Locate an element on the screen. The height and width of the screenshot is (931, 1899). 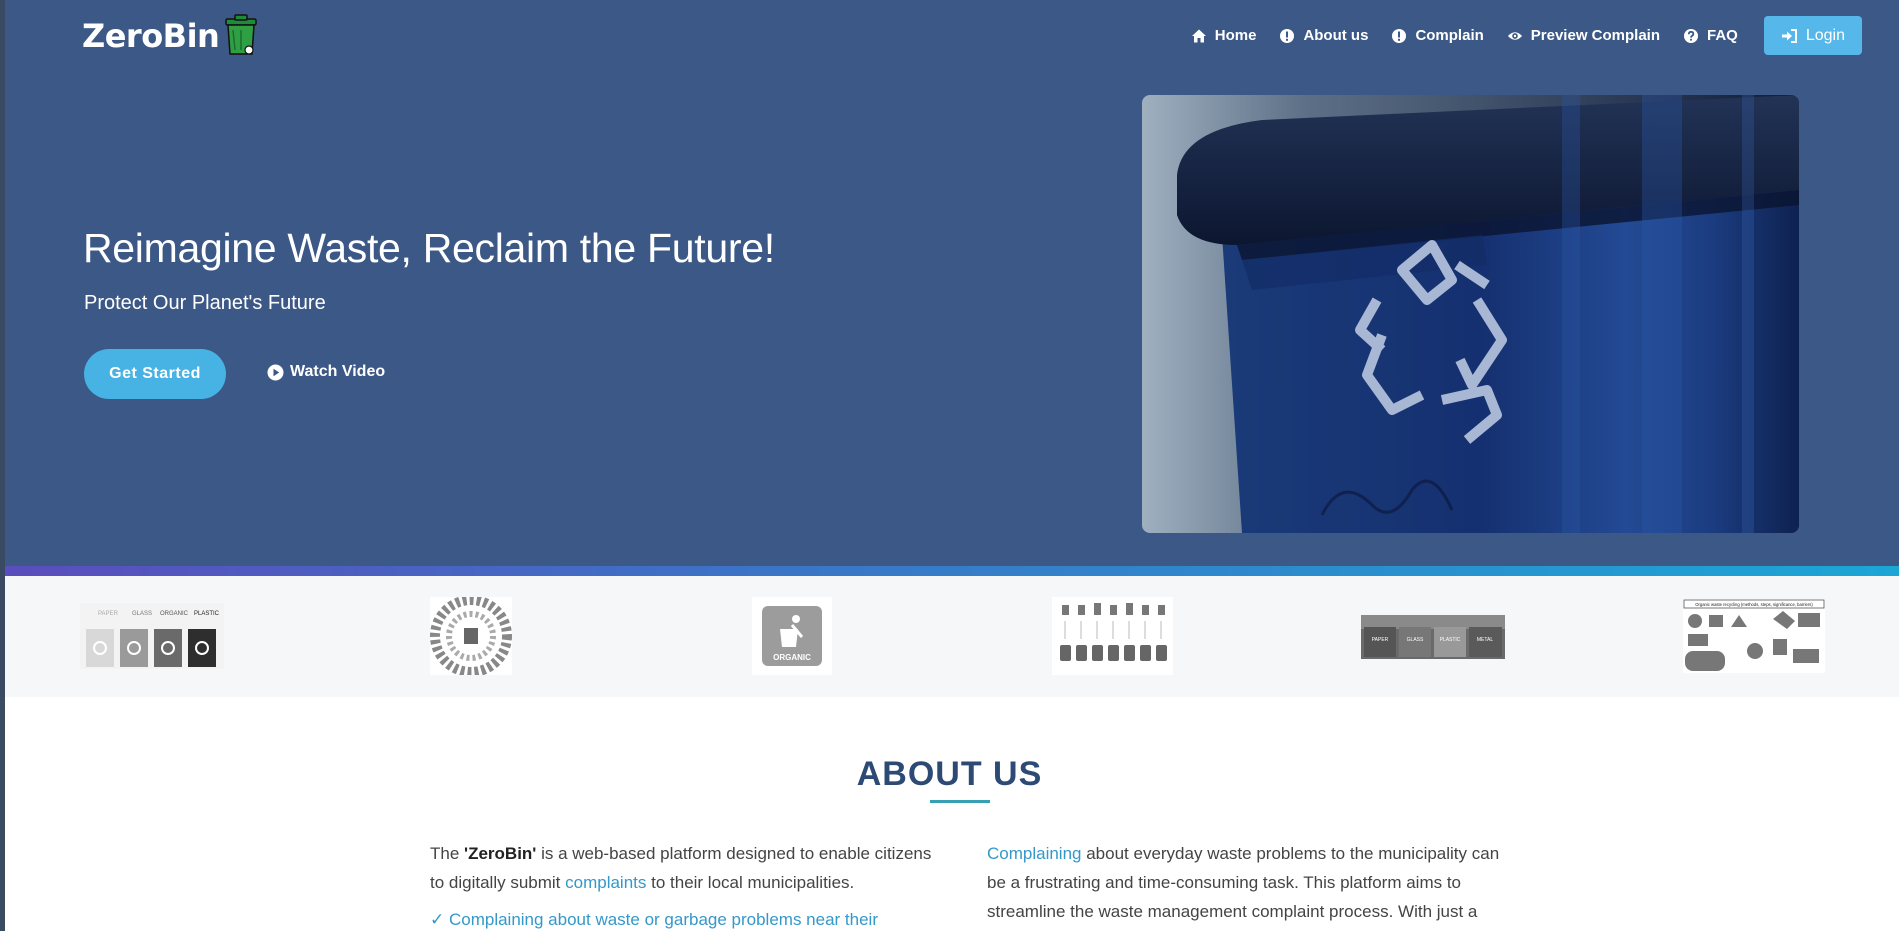
nav-faq-label: FAQ is located at coordinates (1722, 35).